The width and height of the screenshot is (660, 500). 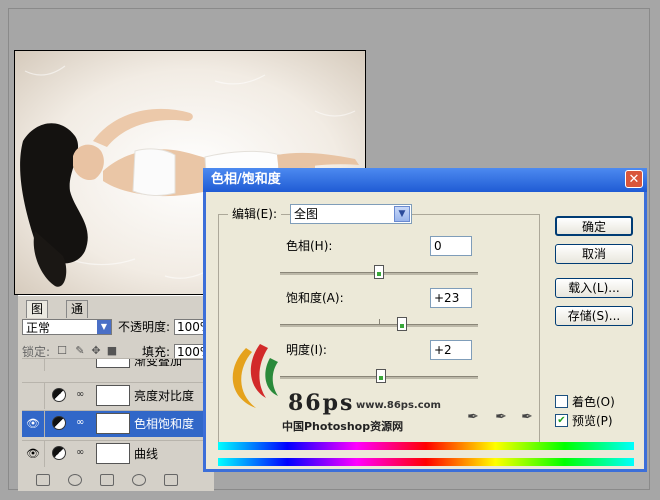 I want to click on layer-style-icon, so click(x=75, y=480).